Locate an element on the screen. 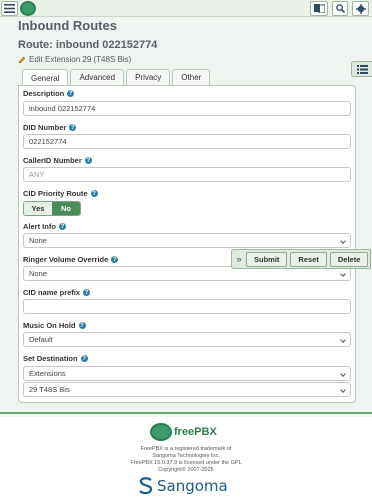 This screenshot has height=500, width=372. delete-button: Delete is located at coordinates (349, 259).